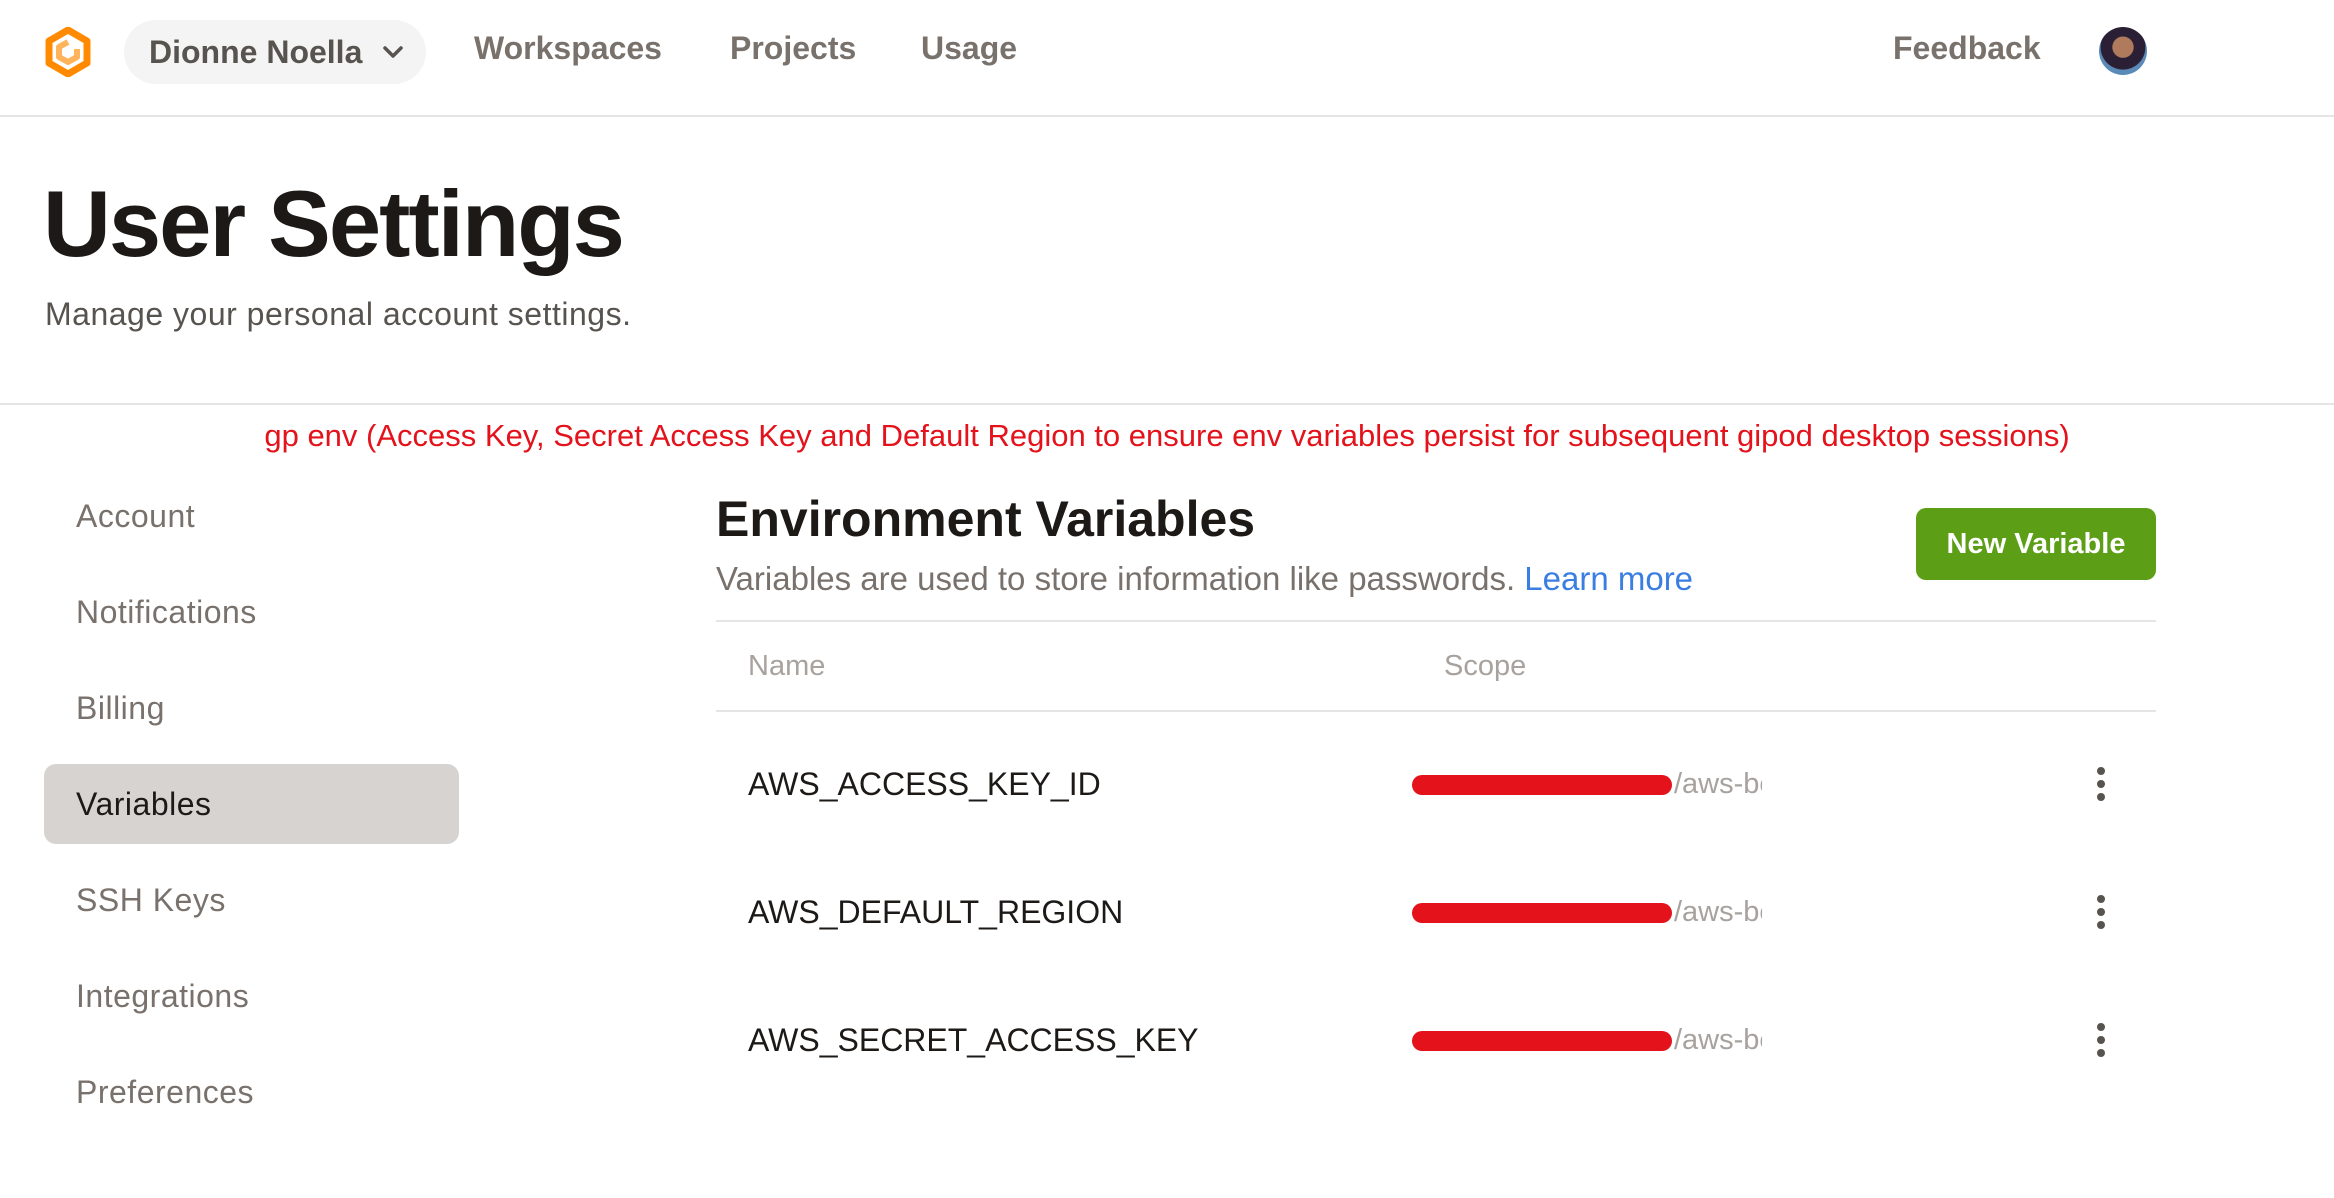 The height and width of the screenshot is (1198, 2334). Describe the element at coordinates (251, 612) in the screenshot. I see `sidebar-item-notifications: Notifications` at that location.